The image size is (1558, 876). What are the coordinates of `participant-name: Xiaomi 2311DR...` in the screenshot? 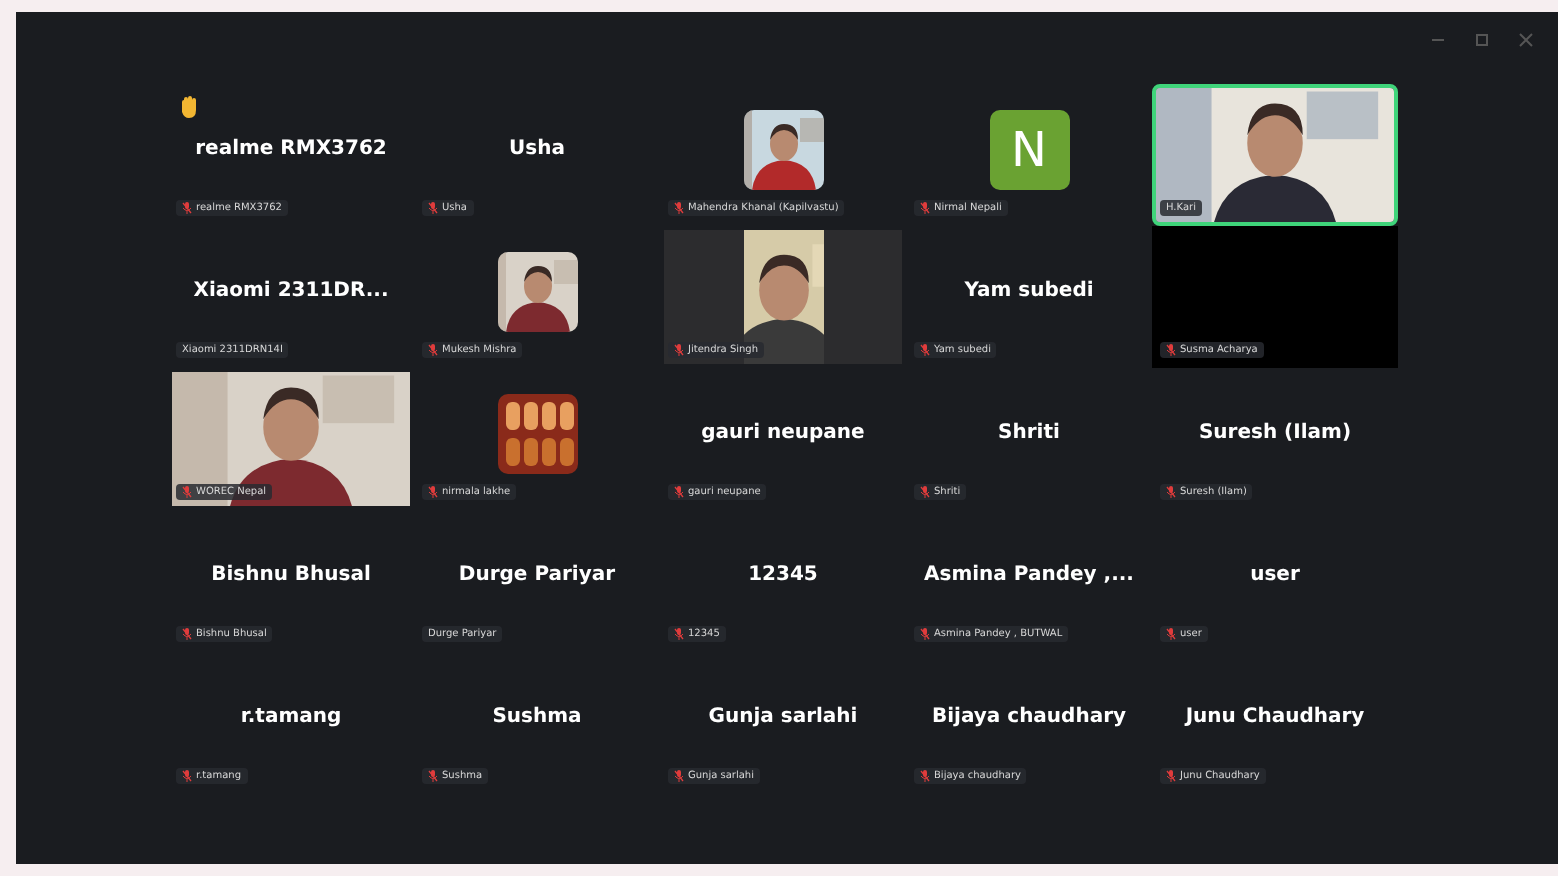 It's located at (291, 291).